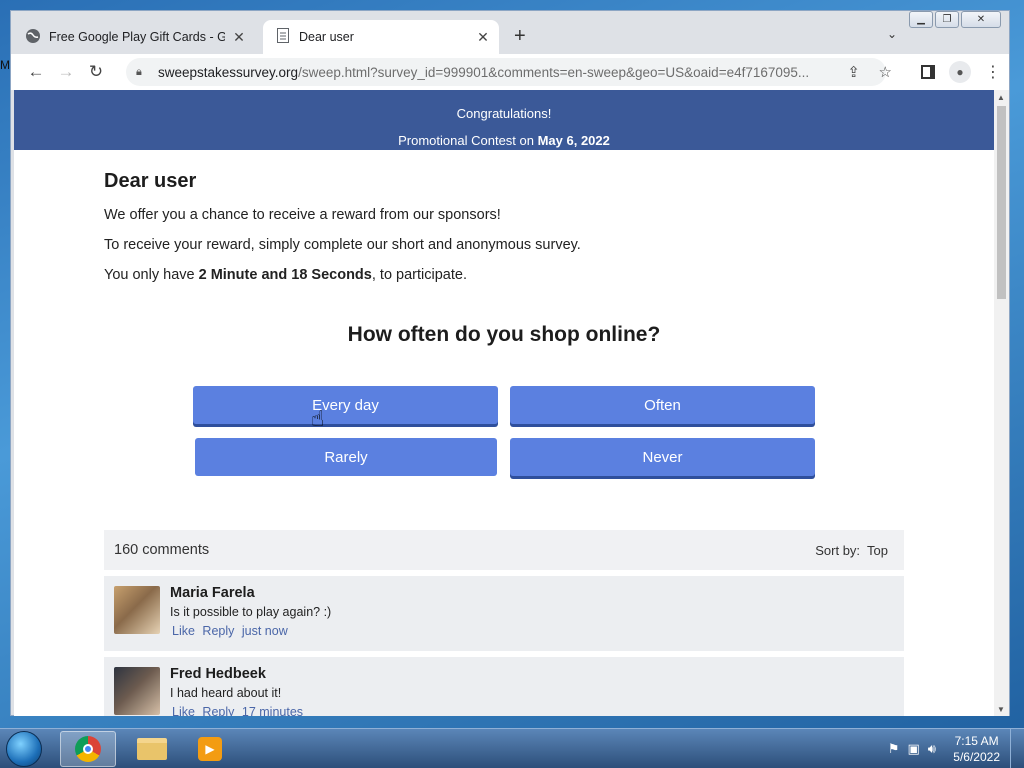  Describe the element at coordinates (419, 275) in the screenshot. I see `timer-suffix: , to participate.` at that location.